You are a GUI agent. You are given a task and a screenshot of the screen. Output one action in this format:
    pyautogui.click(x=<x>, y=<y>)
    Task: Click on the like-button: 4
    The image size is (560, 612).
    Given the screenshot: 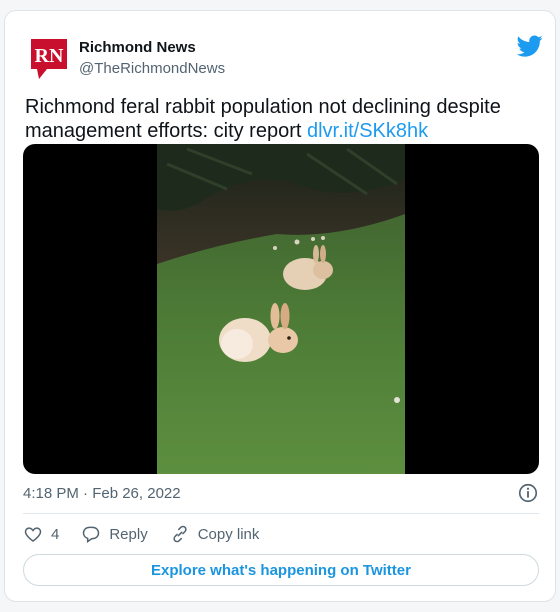 What is the action you would take?
    pyautogui.click(x=41, y=534)
    